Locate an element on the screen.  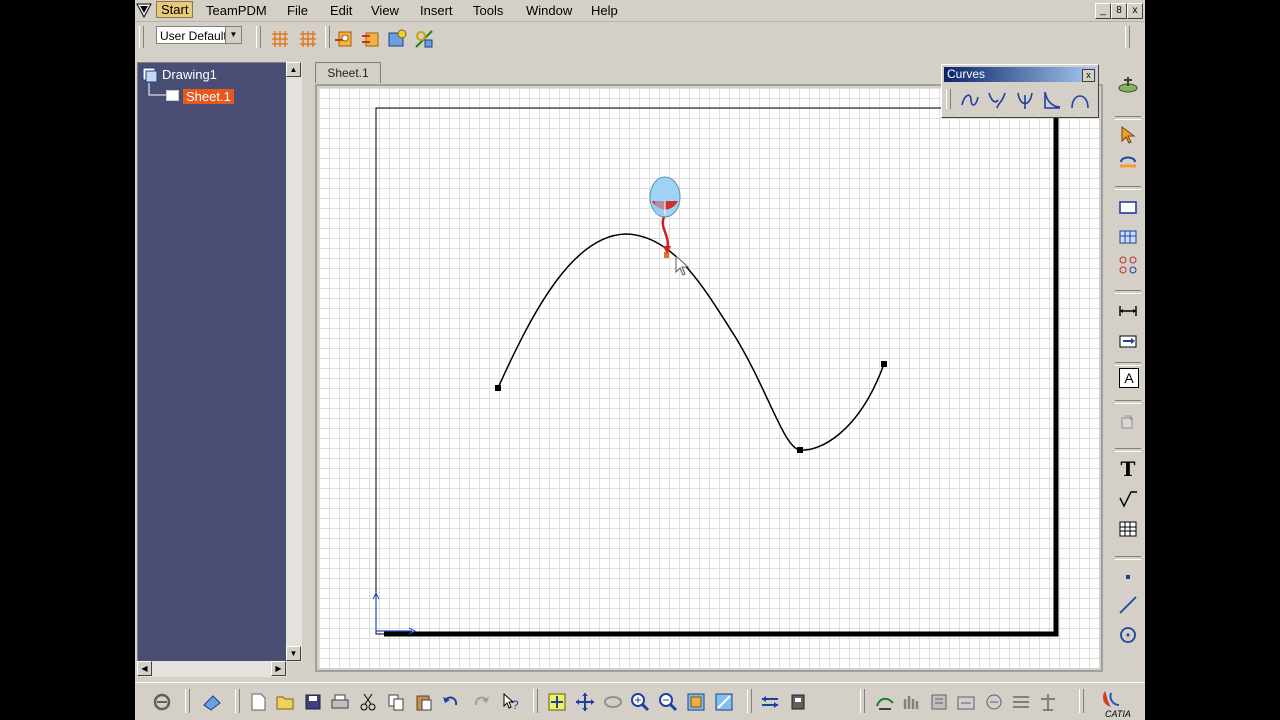
close-button: x is located at coordinates (1135, 11).